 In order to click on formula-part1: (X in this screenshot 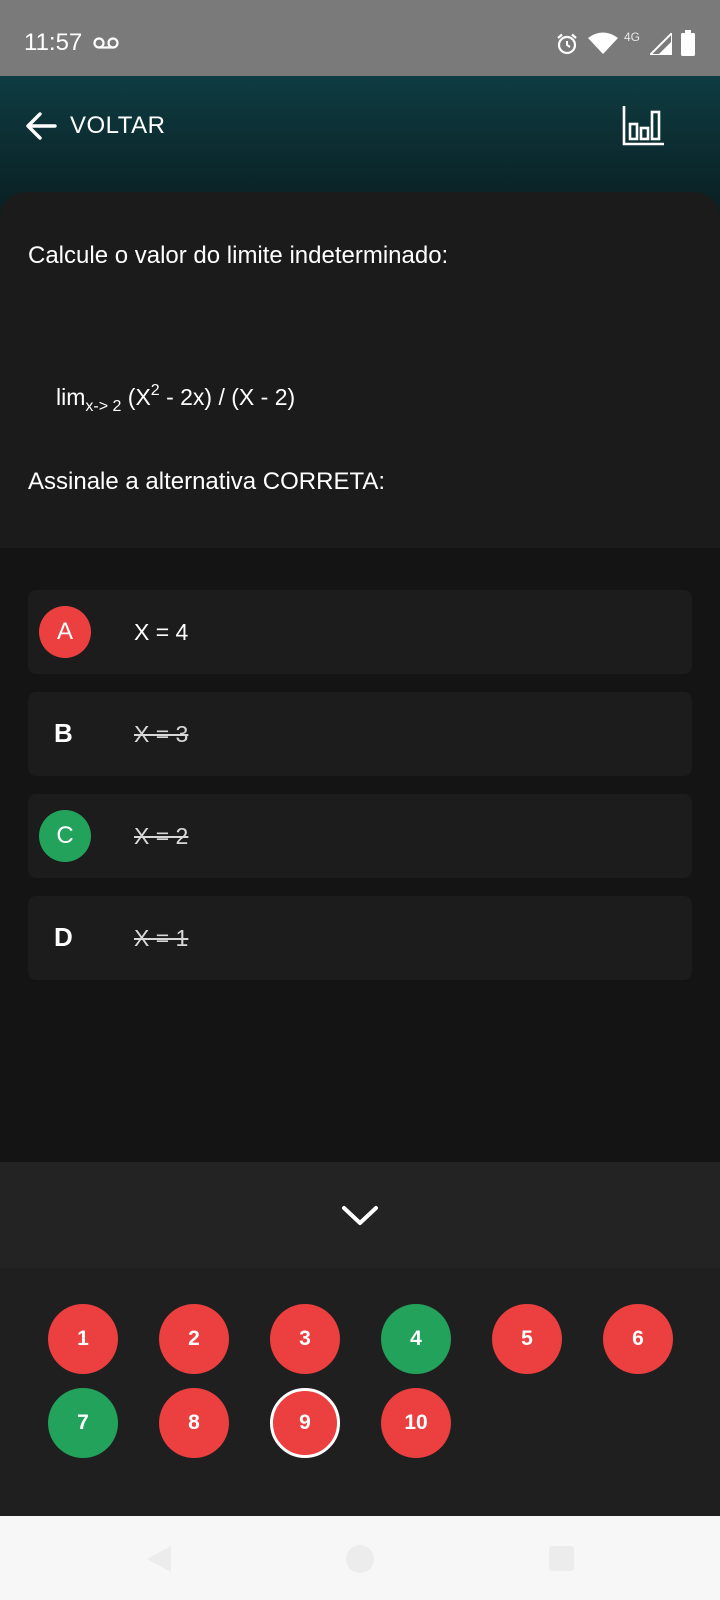, I will do `click(136, 397)`.